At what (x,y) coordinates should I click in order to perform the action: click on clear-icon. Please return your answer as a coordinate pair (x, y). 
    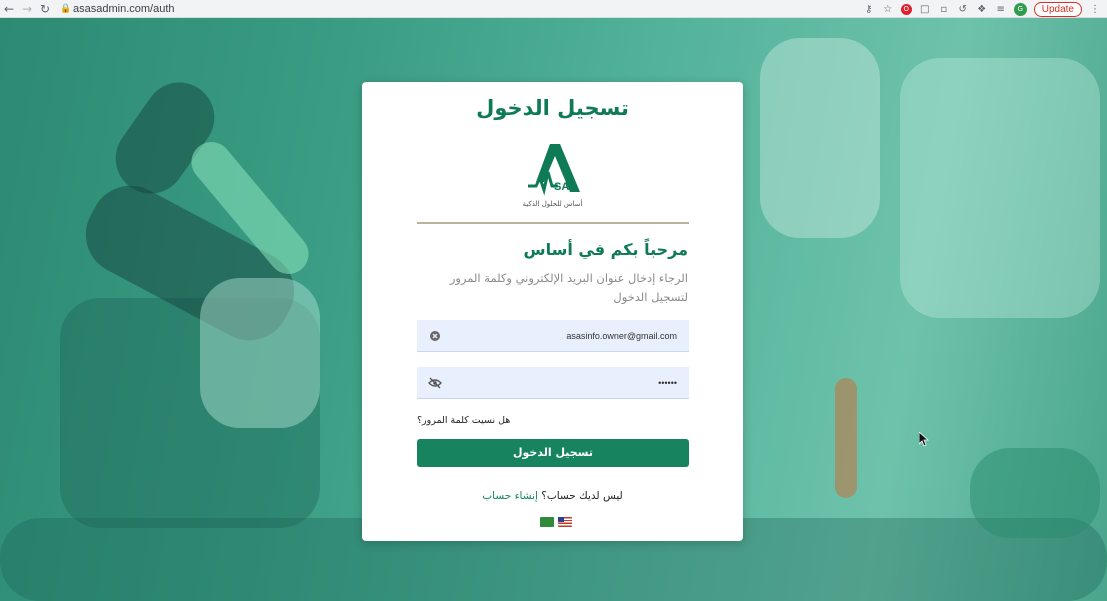
    Looking at the image, I should click on (435, 336).